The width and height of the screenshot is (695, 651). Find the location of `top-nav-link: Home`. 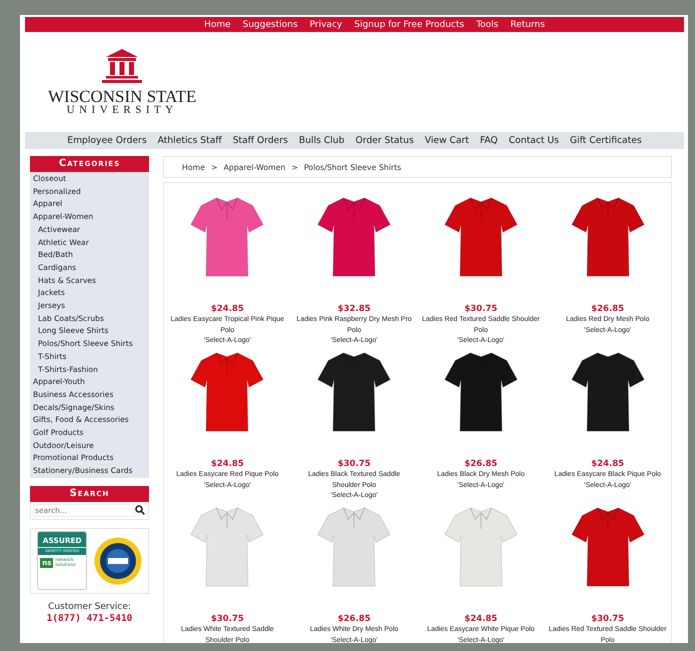

top-nav-link: Home is located at coordinates (217, 25).